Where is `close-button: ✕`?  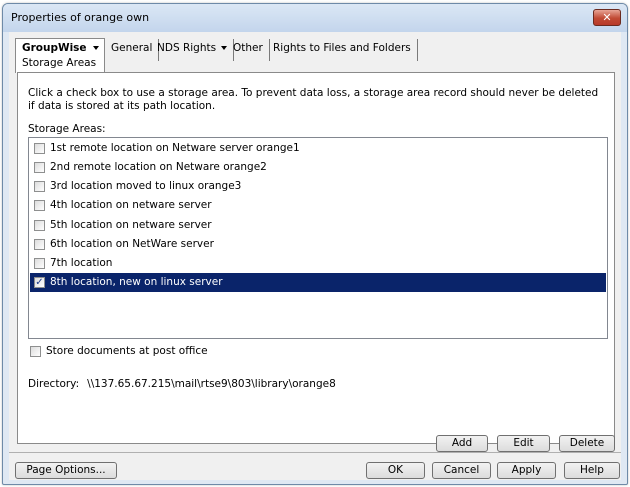 close-button: ✕ is located at coordinates (607, 17).